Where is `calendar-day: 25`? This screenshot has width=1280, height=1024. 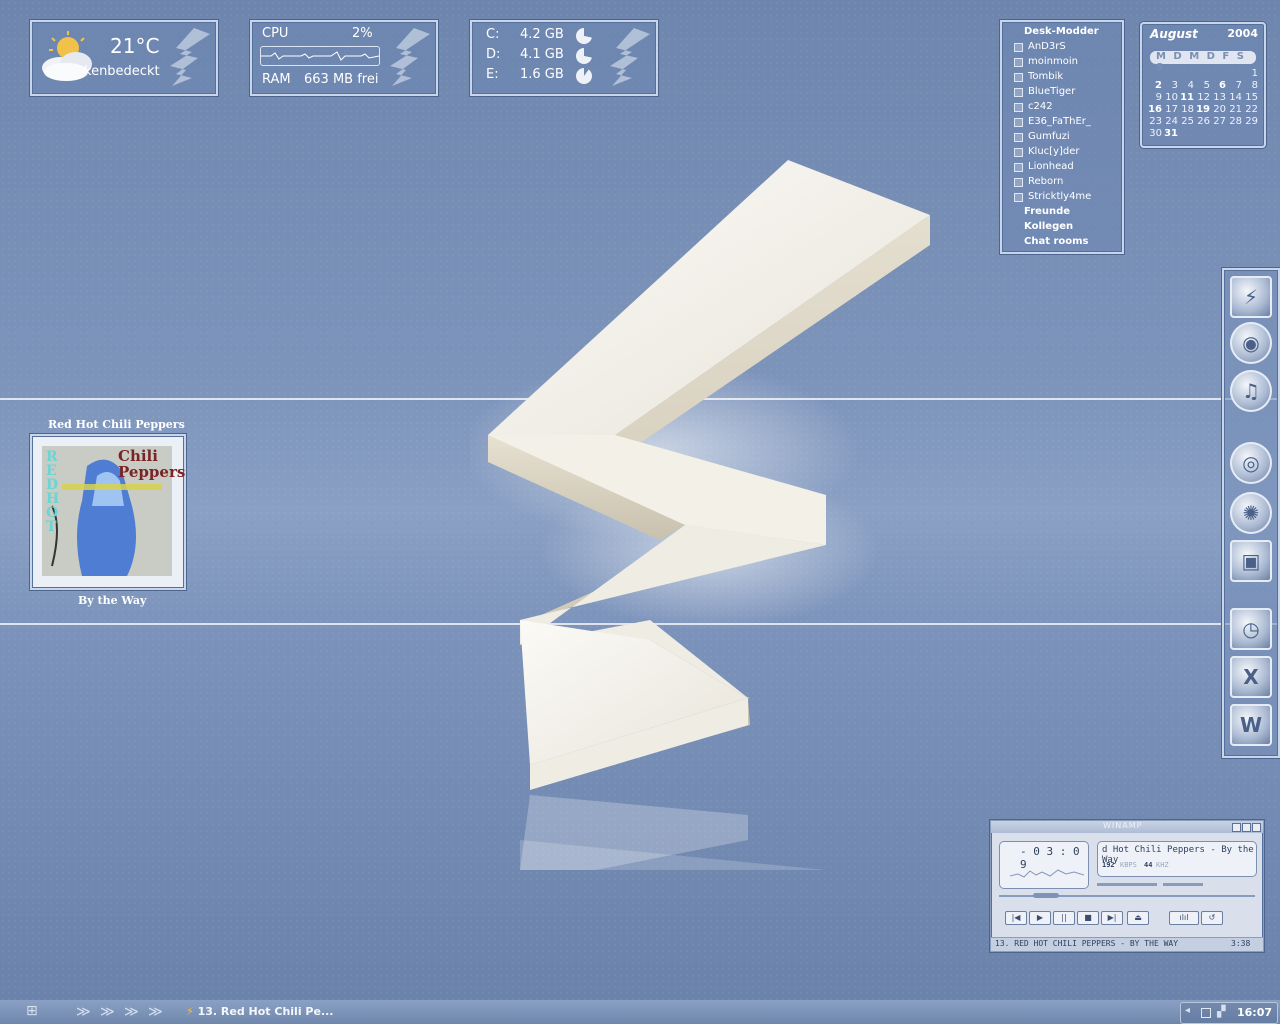 calendar-day: 25 is located at coordinates (1186, 121).